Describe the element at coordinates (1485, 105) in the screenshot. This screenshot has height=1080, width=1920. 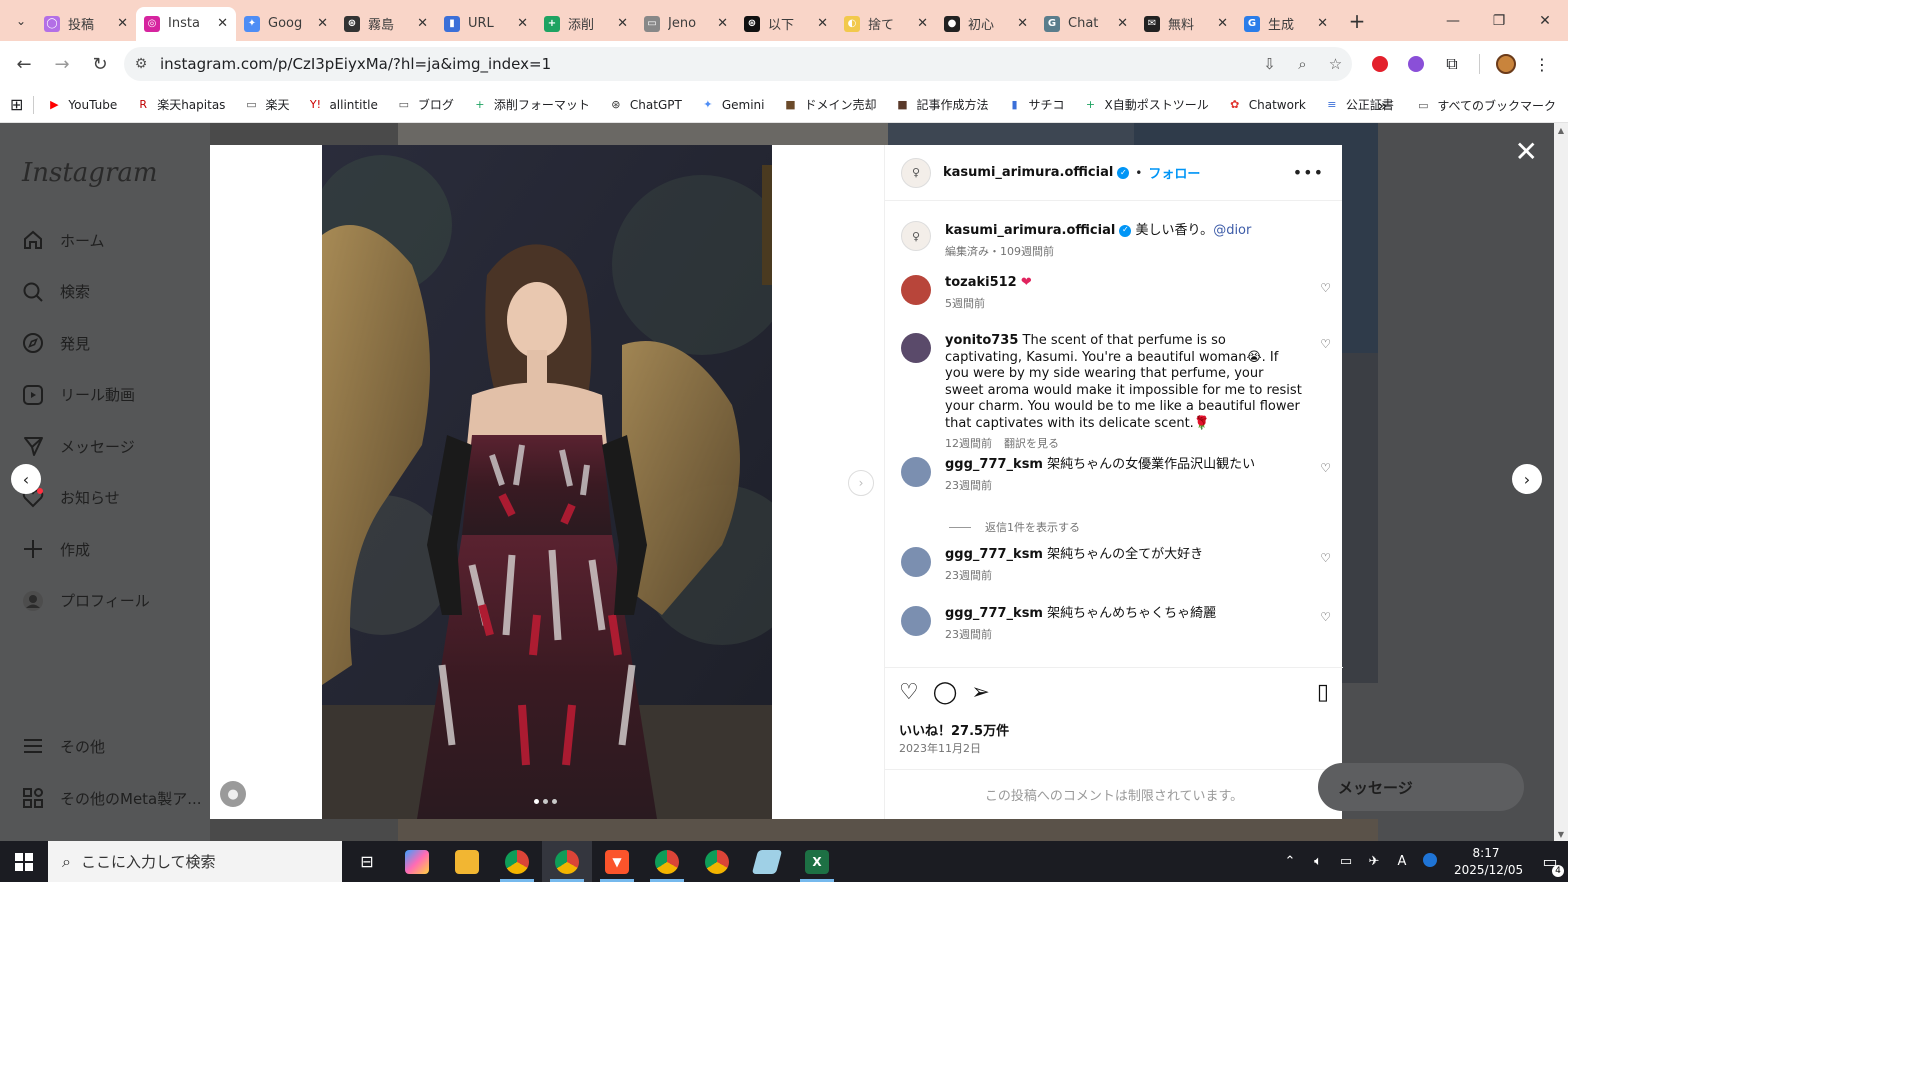
I see `all-bookmarks-folder: ▭ すべてのブックマーク` at that location.